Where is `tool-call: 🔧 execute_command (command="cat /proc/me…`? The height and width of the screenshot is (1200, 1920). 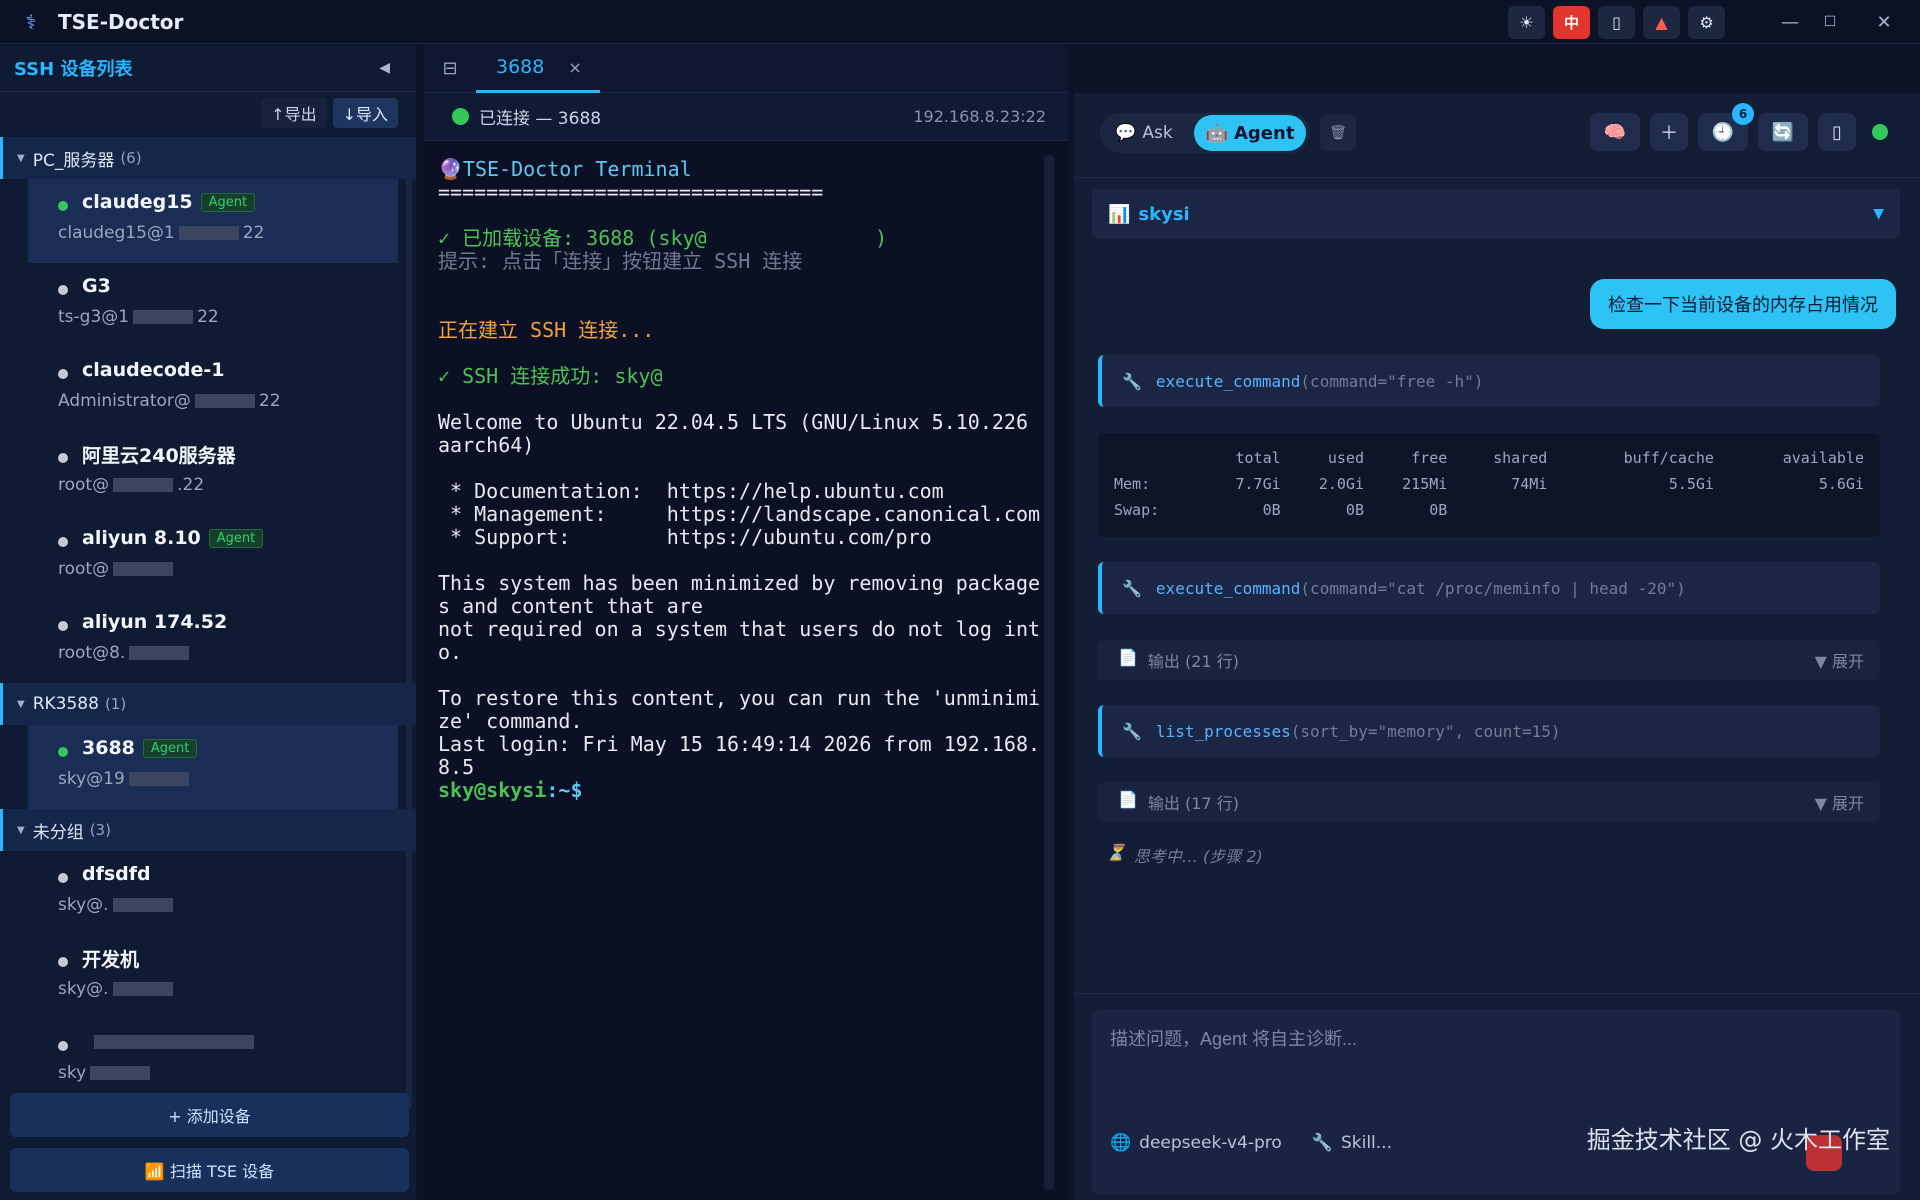
tool-call: 🔧 execute_command (command="cat /proc/me… is located at coordinates (1489, 588).